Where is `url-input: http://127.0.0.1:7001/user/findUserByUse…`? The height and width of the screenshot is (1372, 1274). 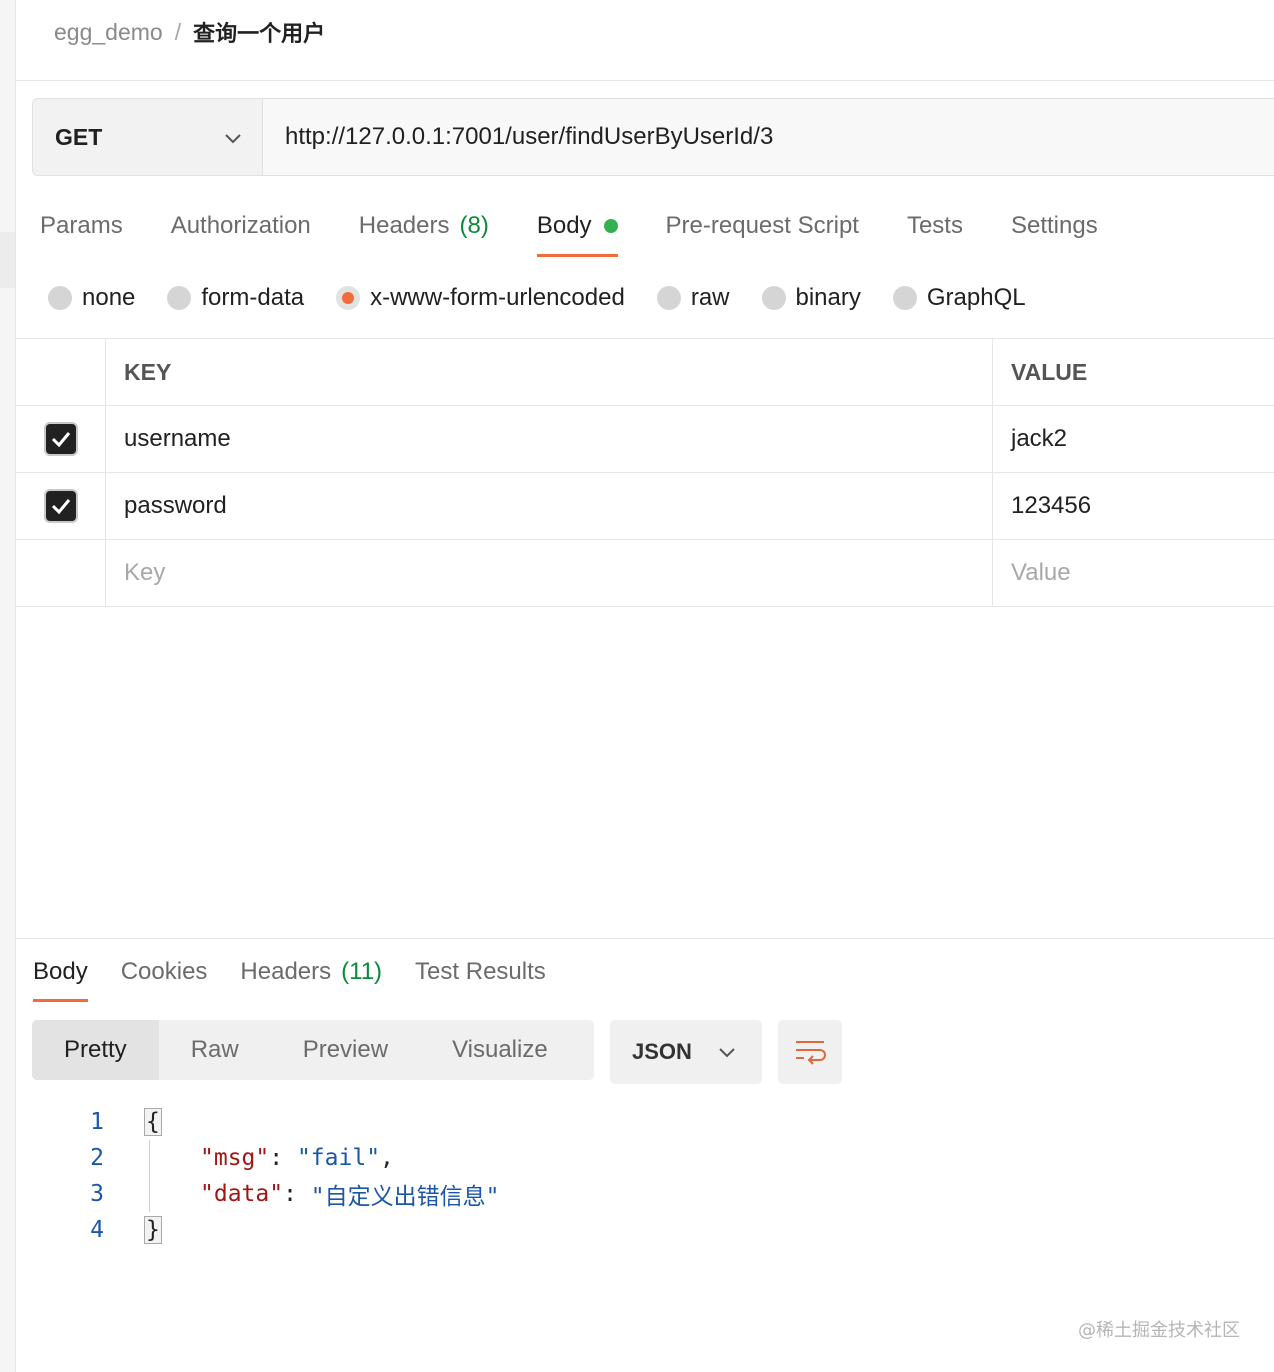 url-input: http://127.0.0.1:7001/user/findUserByUse… is located at coordinates (768, 137).